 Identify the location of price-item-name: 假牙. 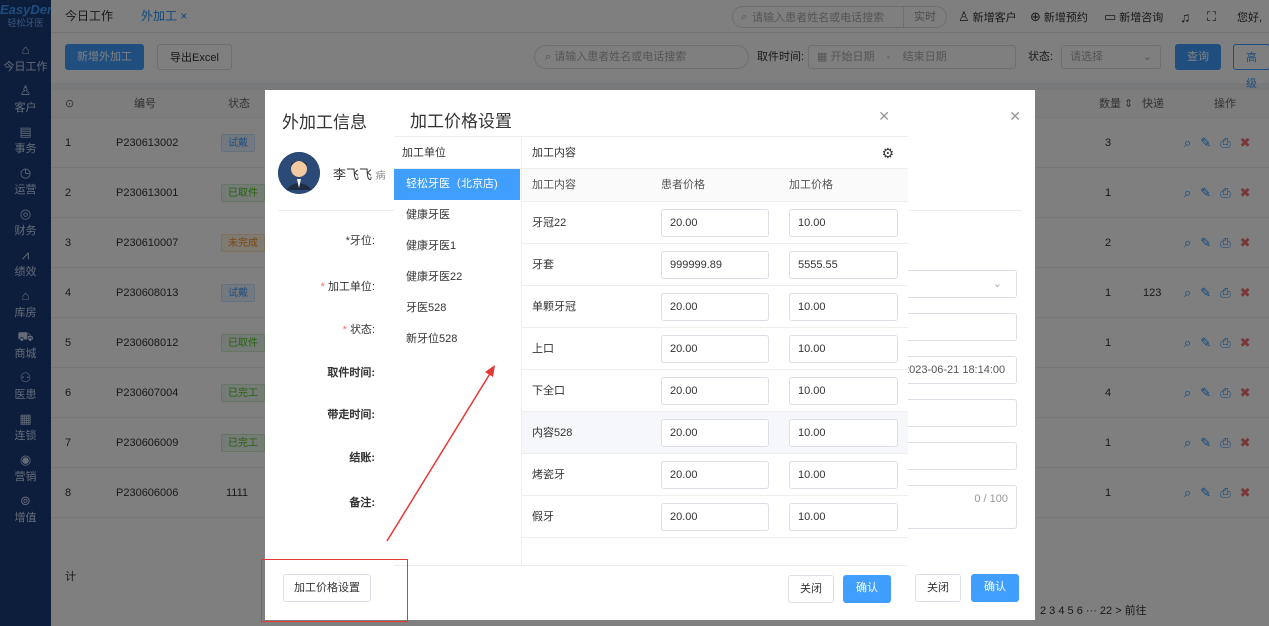
(543, 517).